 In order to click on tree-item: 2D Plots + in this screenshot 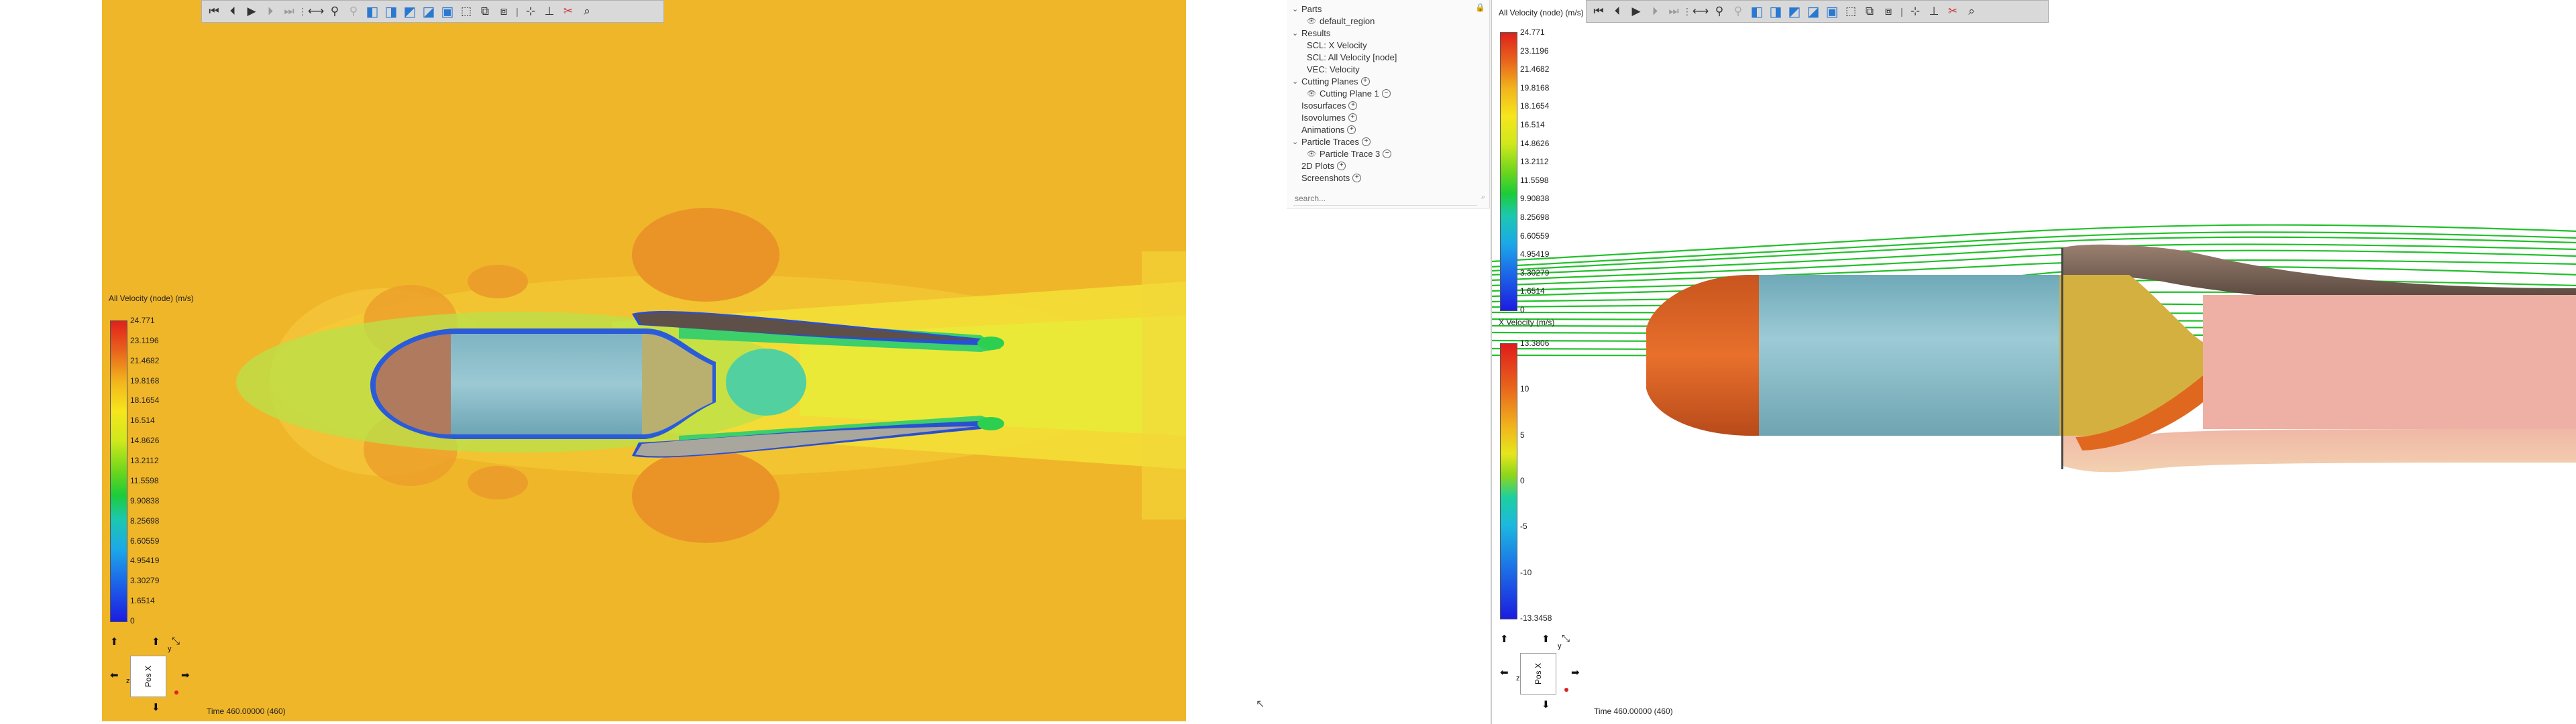, I will do `click(1319, 166)`.